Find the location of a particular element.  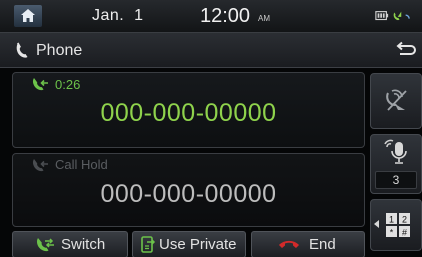

home-button is located at coordinates (28, 16).